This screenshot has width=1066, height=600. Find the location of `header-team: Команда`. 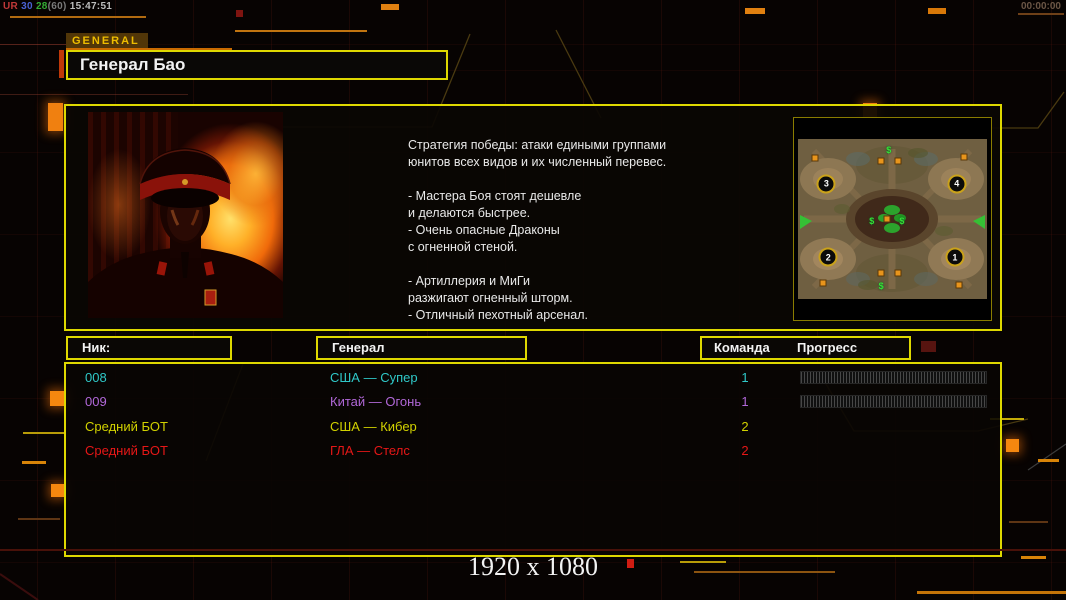

header-team: Команда is located at coordinates (742, 347).